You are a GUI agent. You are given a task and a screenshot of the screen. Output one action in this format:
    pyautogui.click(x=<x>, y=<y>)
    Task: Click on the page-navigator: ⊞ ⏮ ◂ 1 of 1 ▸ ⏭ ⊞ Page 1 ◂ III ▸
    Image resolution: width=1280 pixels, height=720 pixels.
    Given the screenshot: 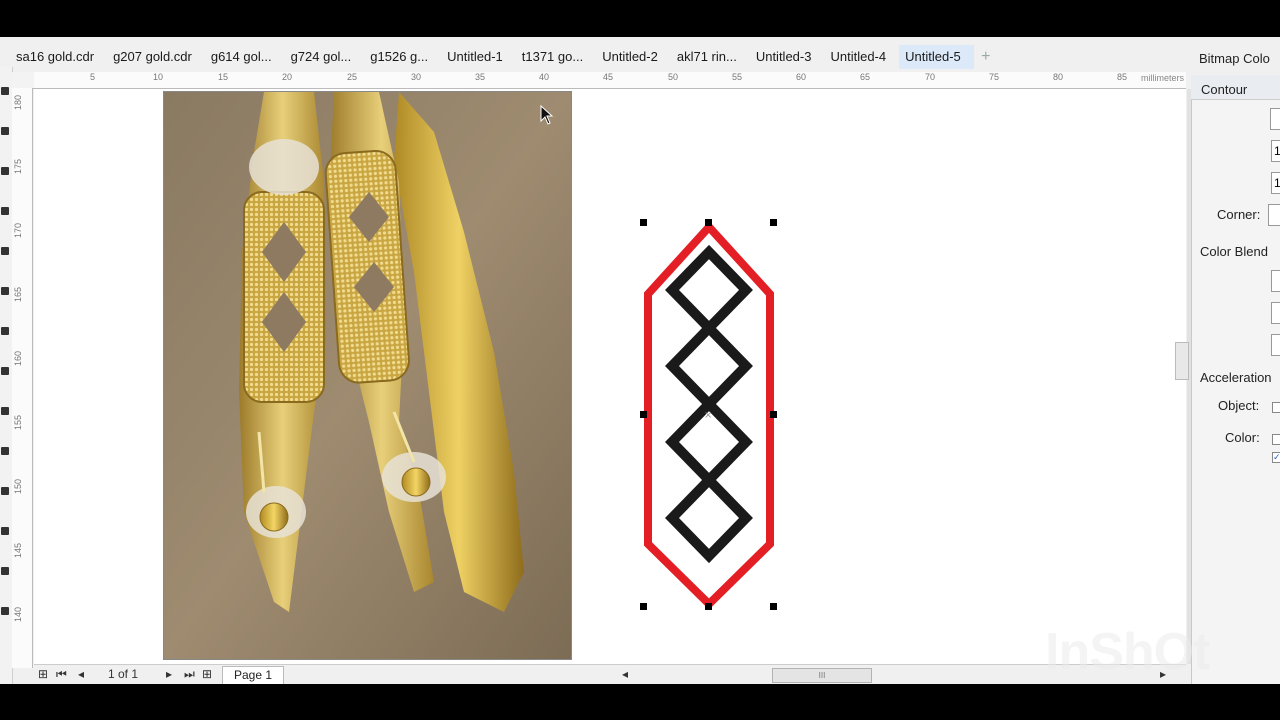 What is the action you would take?
    pyautogui.click(x=610, y=674)
    